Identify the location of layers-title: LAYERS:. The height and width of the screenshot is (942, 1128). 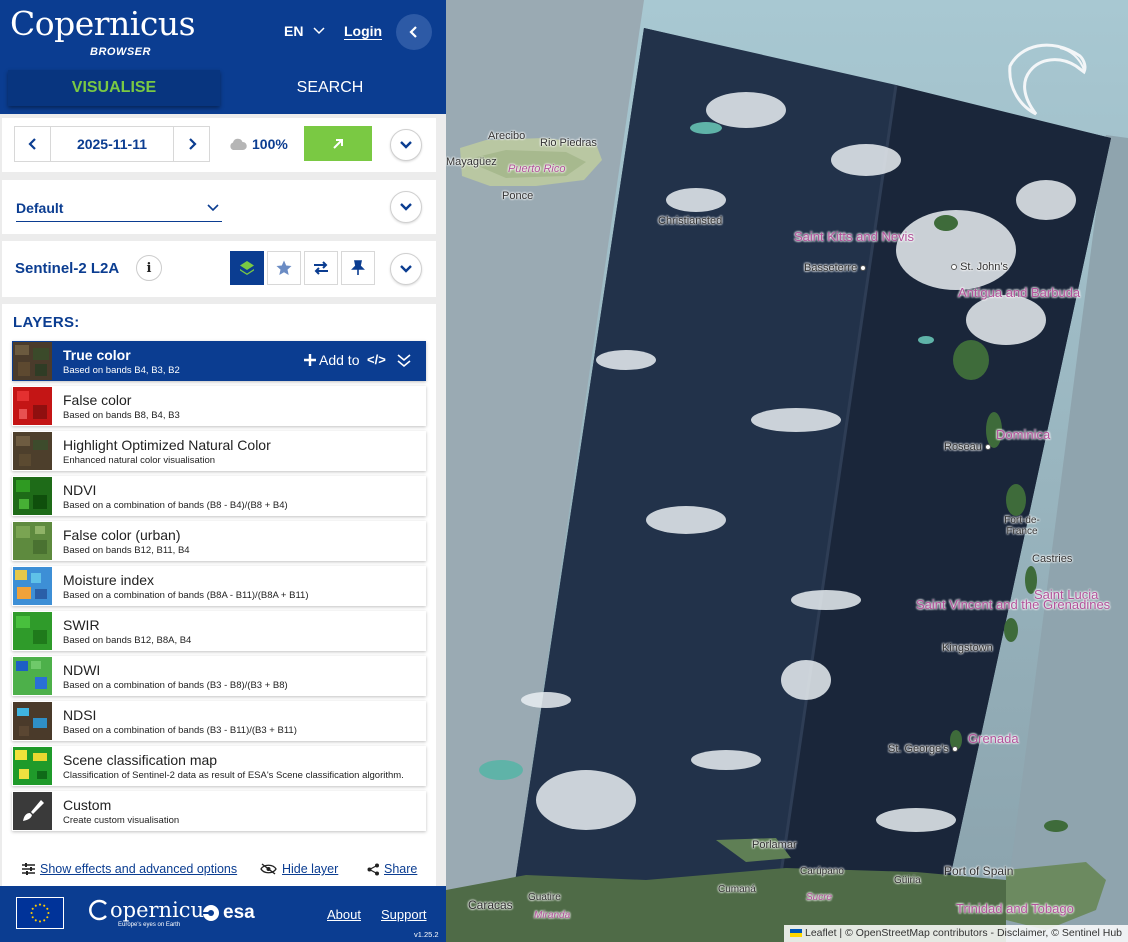
(46, 322).